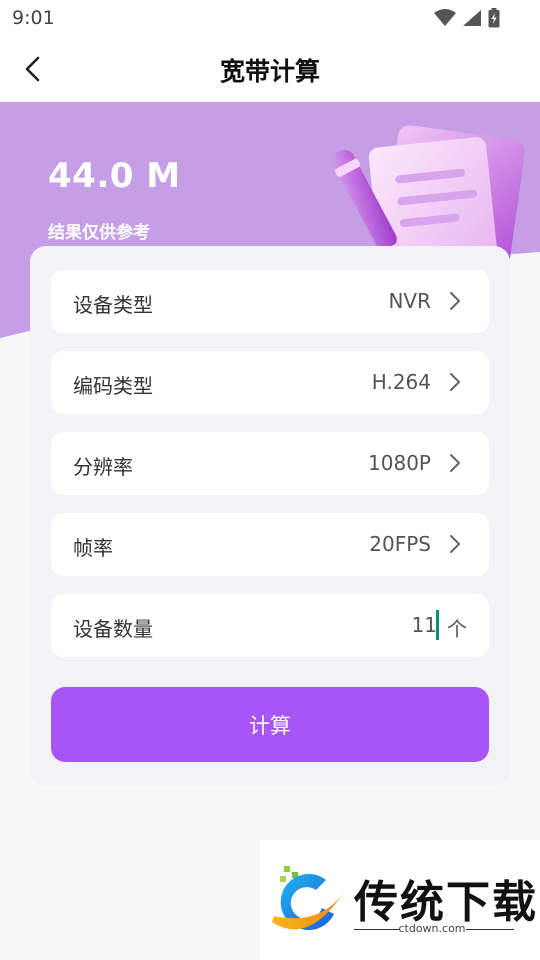 The height and width of the screenshot is (960, 540). Describe the element at coordinates (33, 18) in the screenshot. I see `status-time: 9:01` at that location.